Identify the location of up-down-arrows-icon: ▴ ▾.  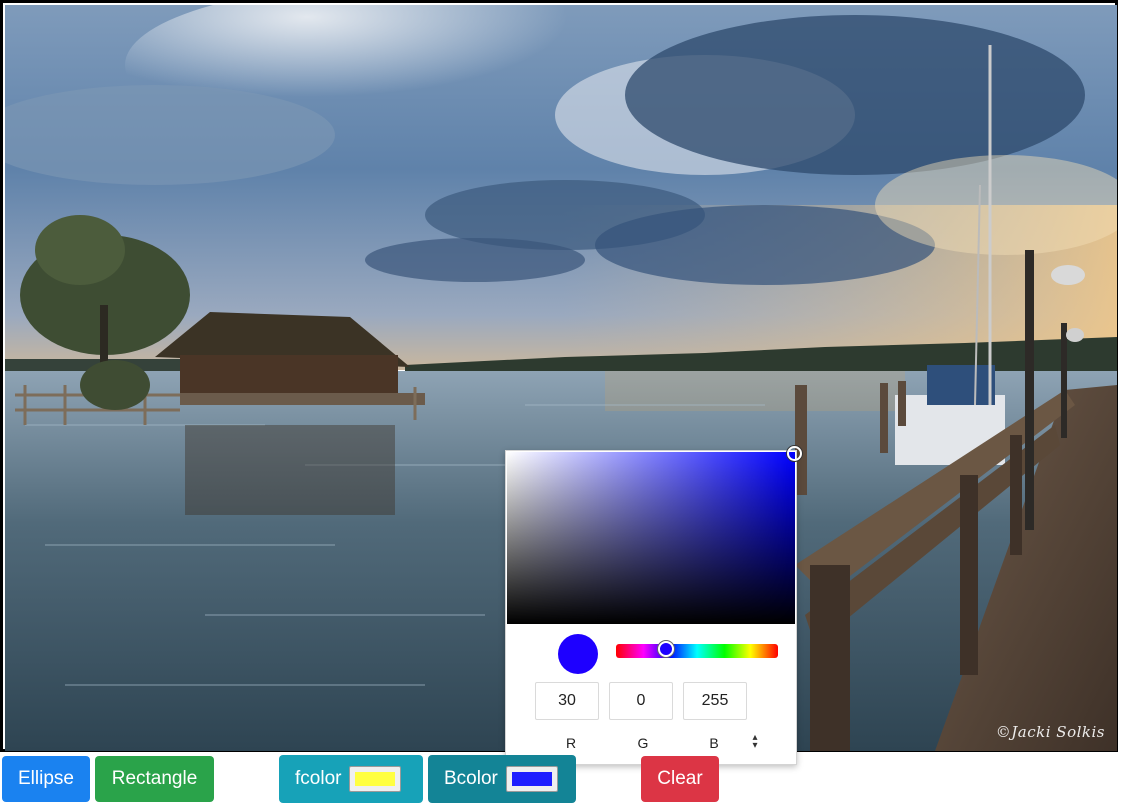
(755, 742).